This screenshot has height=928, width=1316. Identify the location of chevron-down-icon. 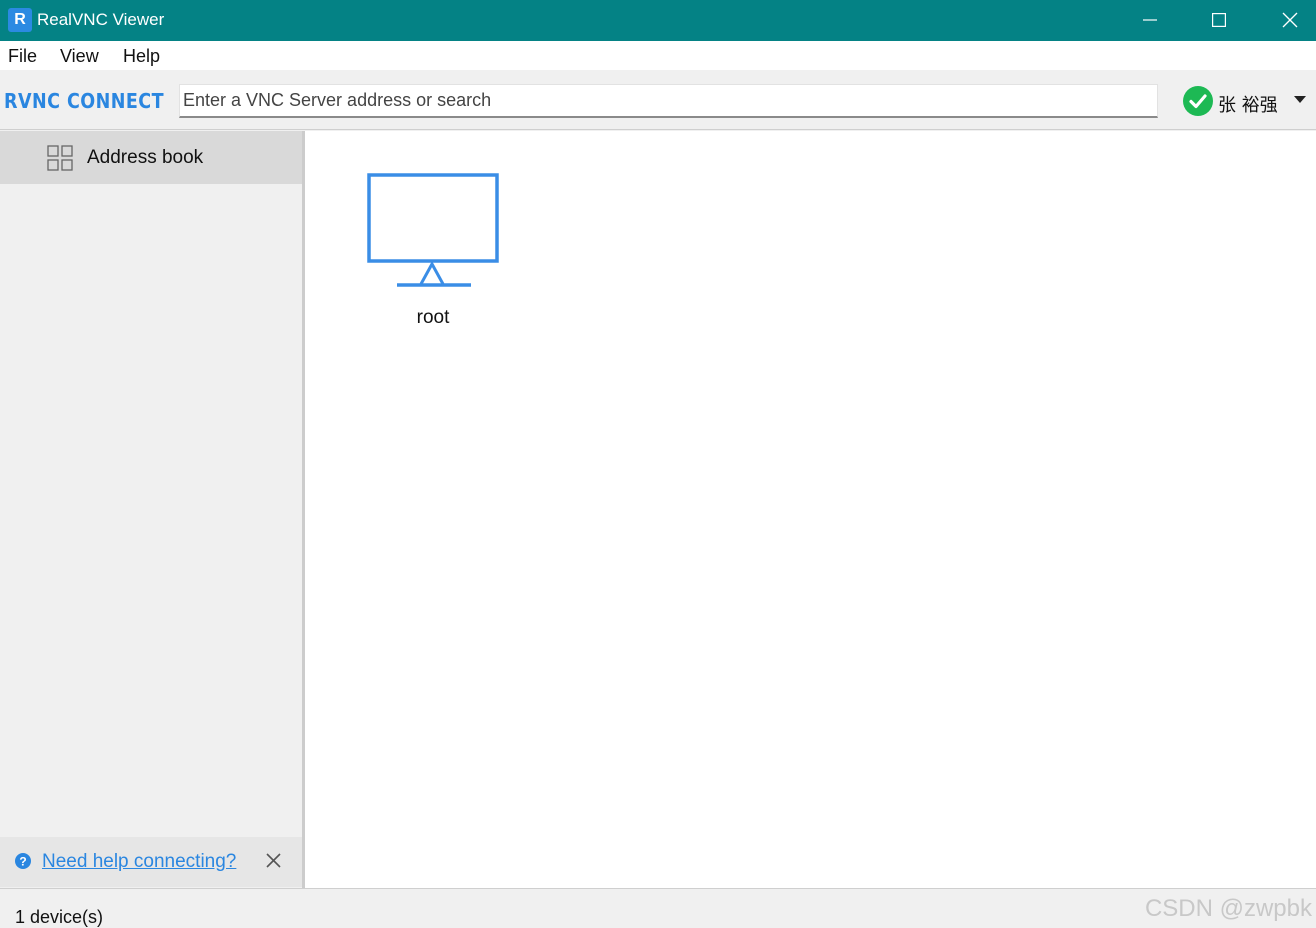
(1300, 99).